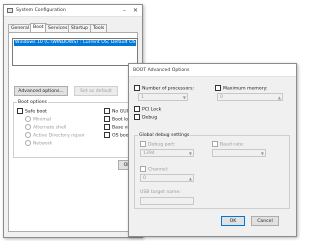 The height and width of the screenshot is (241, 320). What do you see at coordinates (144, 178) in the screenshot?
I see `channel-value: 0` at bounding box center [144, 178].